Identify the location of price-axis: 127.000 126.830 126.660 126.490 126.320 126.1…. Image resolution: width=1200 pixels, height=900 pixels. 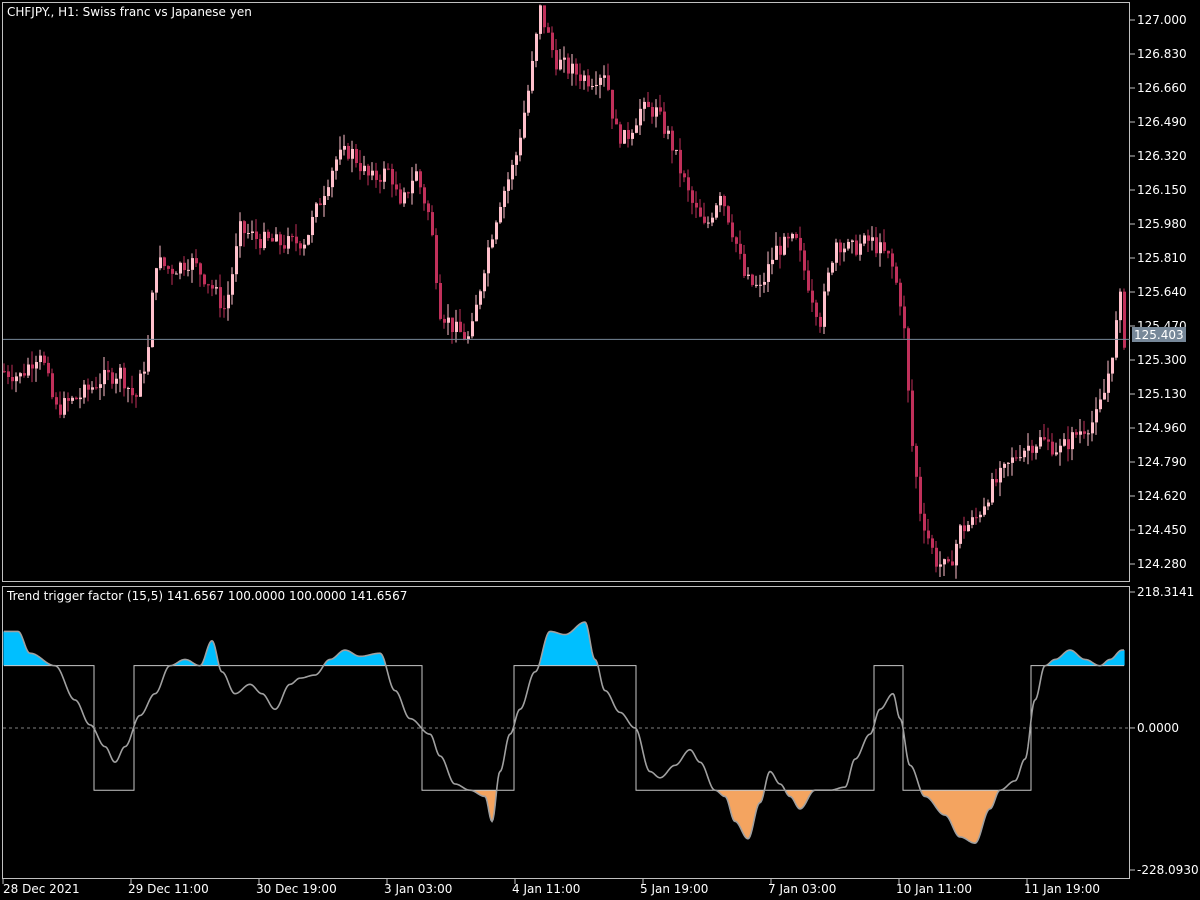
(1158, 292).